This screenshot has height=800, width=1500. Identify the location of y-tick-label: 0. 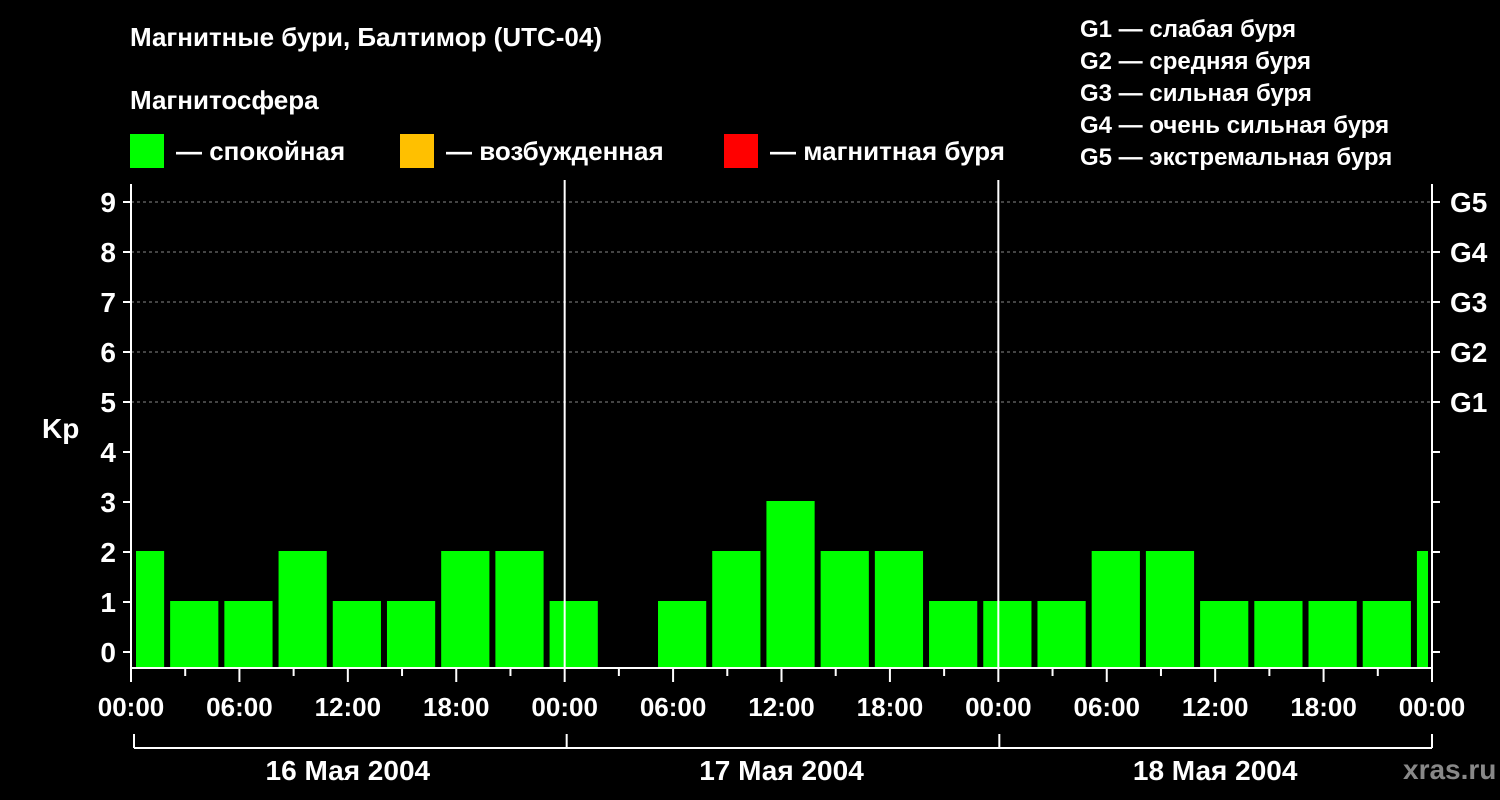
(108, 652).